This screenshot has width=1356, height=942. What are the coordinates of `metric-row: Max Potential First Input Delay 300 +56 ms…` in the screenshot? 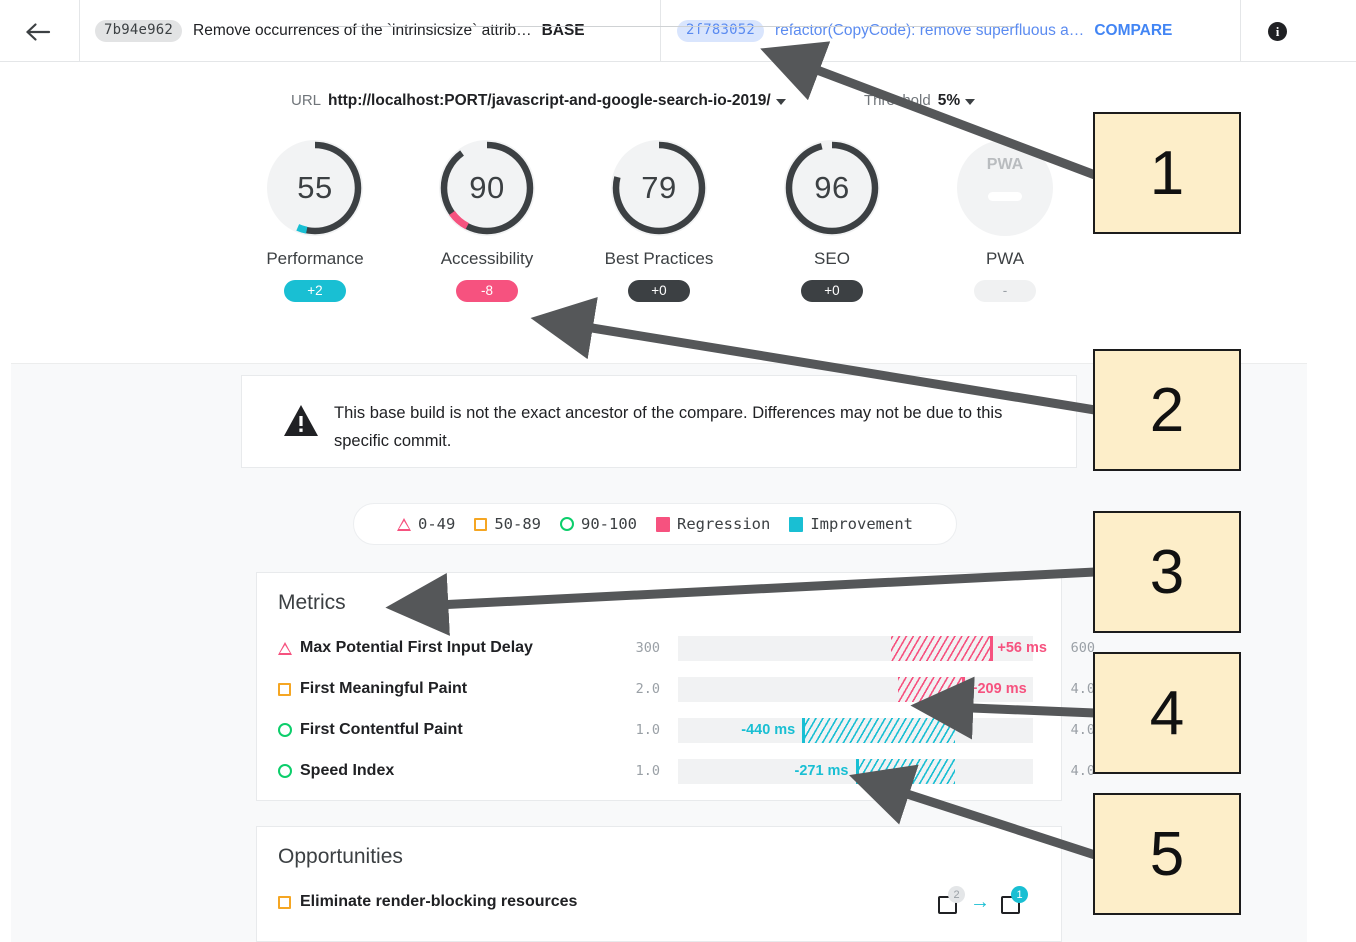 It's located at (686, 648).